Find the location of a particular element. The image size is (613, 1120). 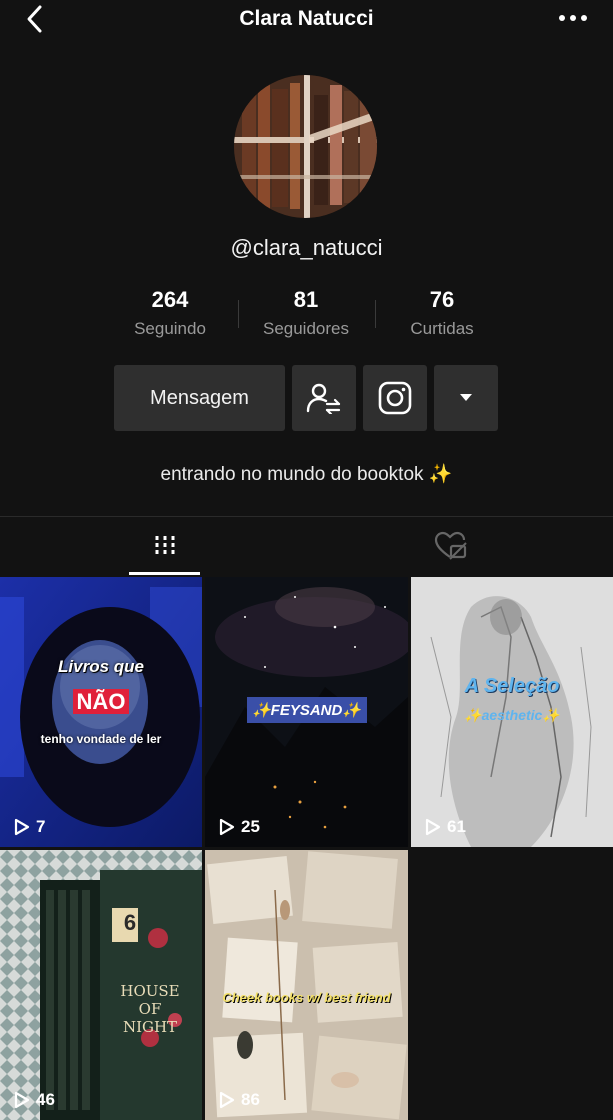

user-follow-icon is located at coordinates (323, 398).